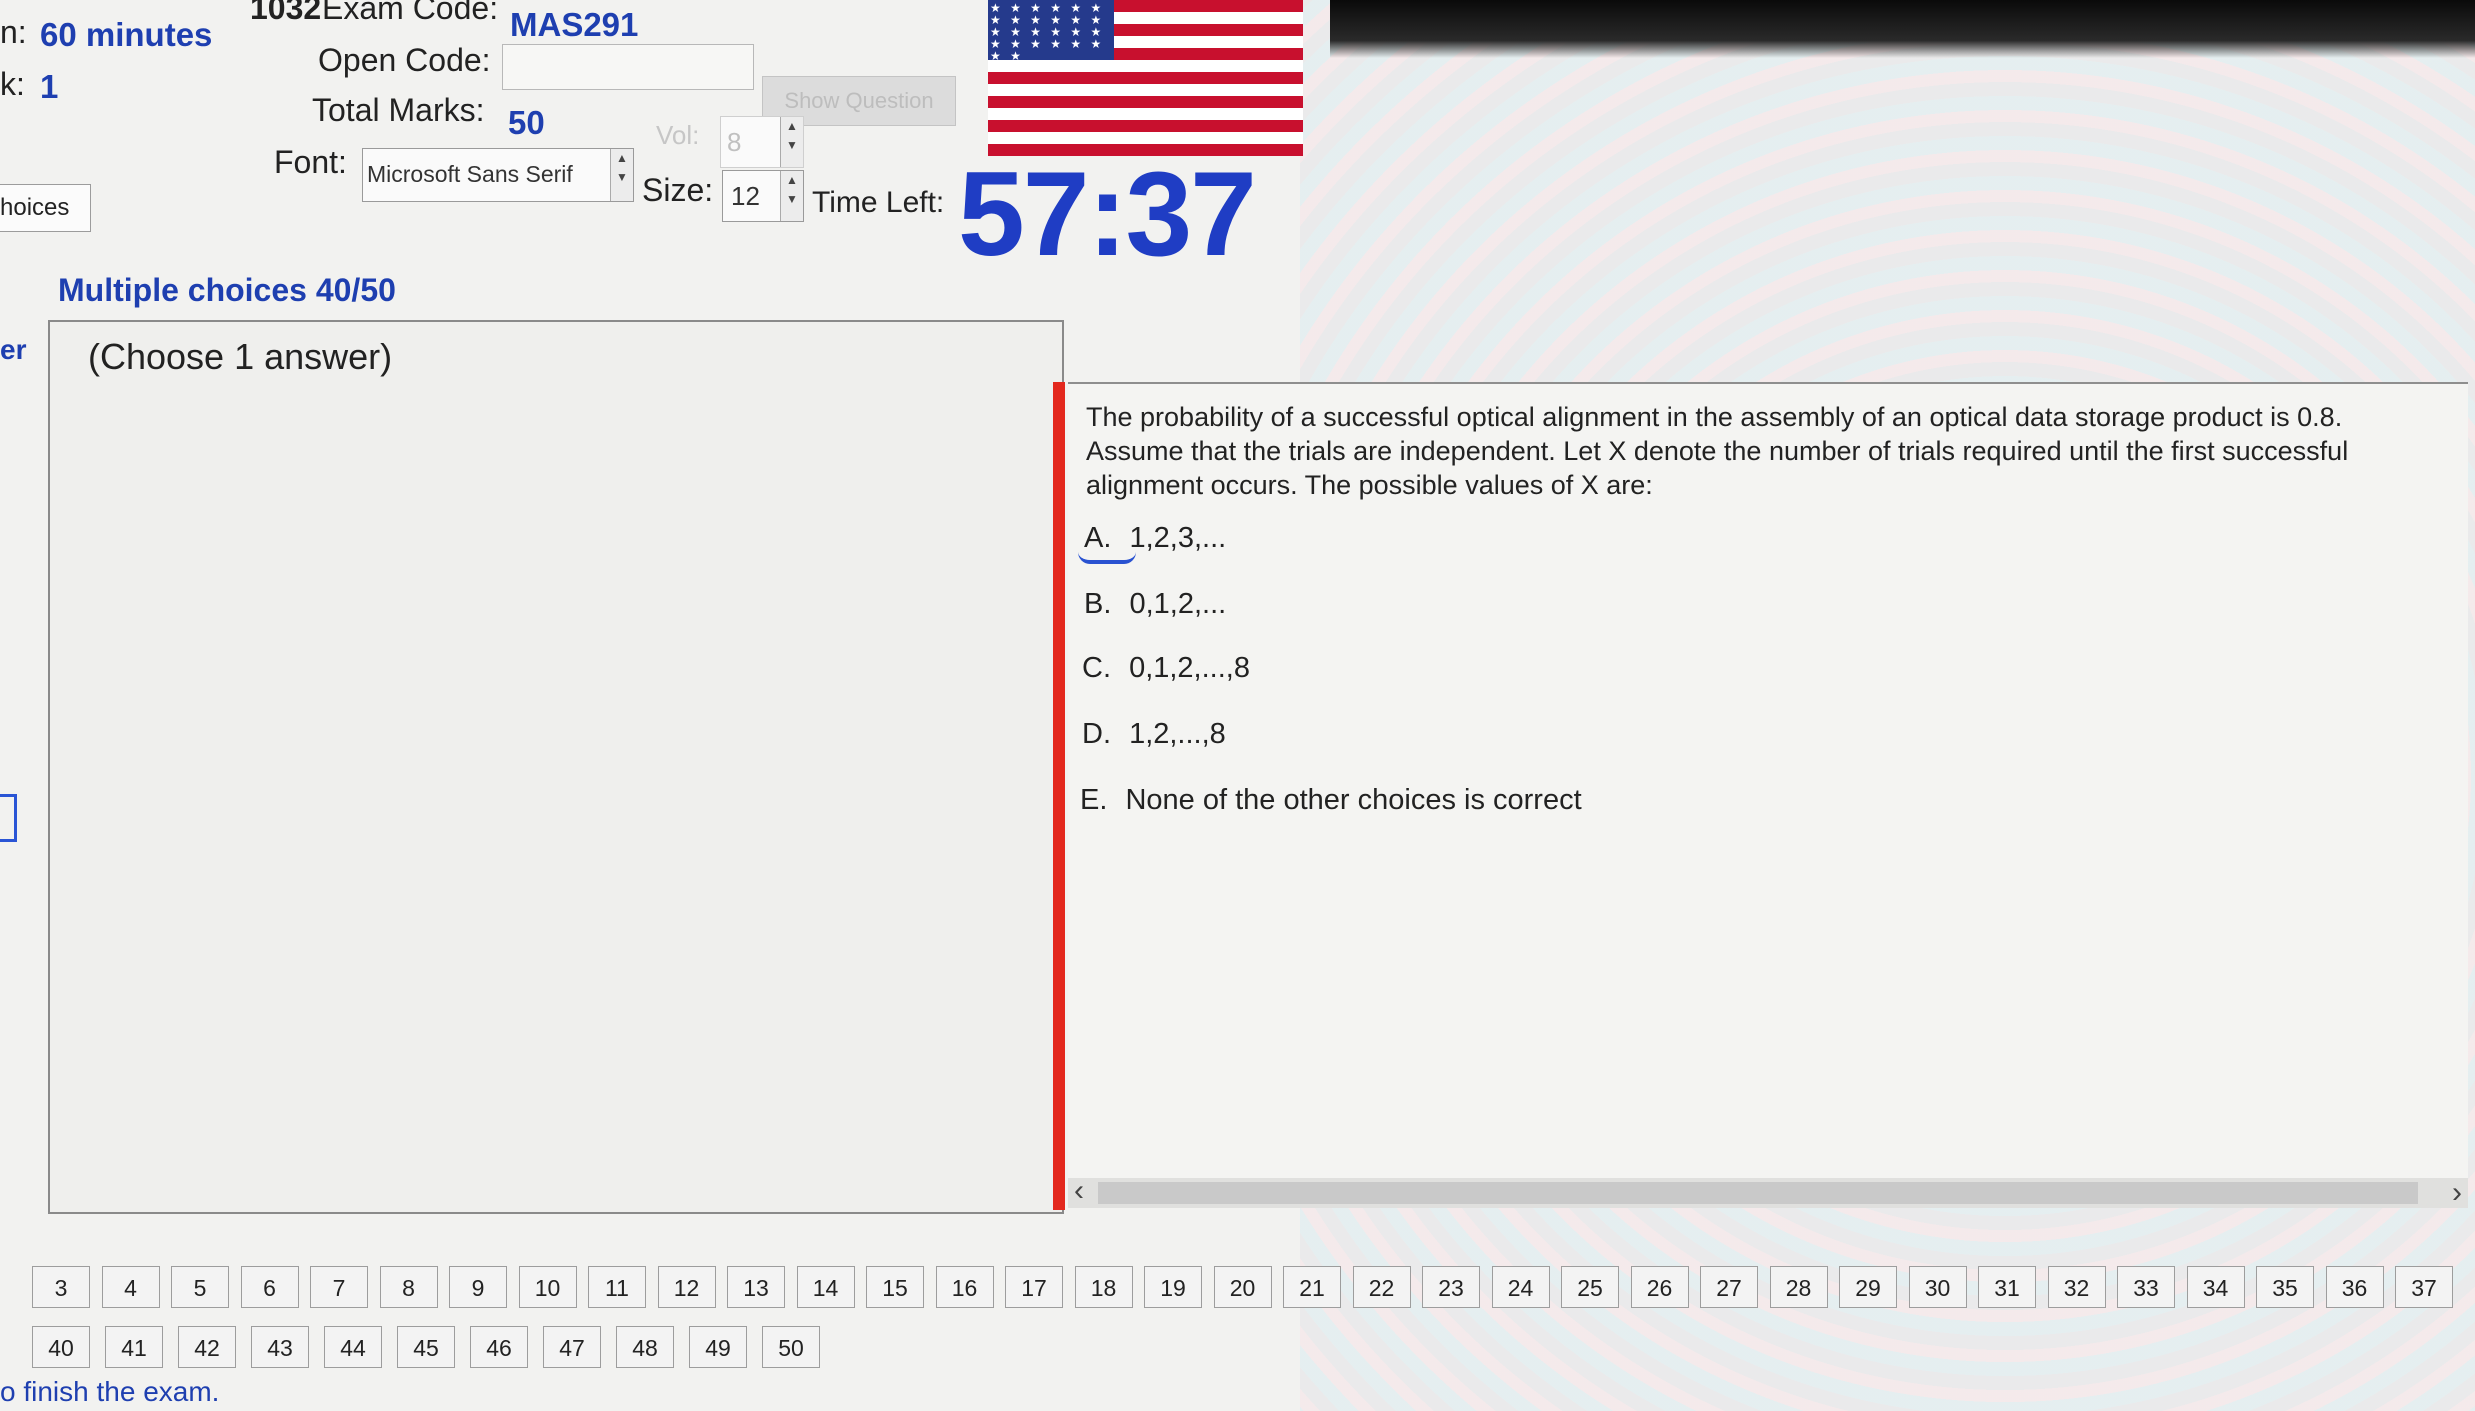 The image size is (2475, 1411). Describe the element at coordinates (678, 135) in the screenshot. I see `vol-label: Vol:` at that location.